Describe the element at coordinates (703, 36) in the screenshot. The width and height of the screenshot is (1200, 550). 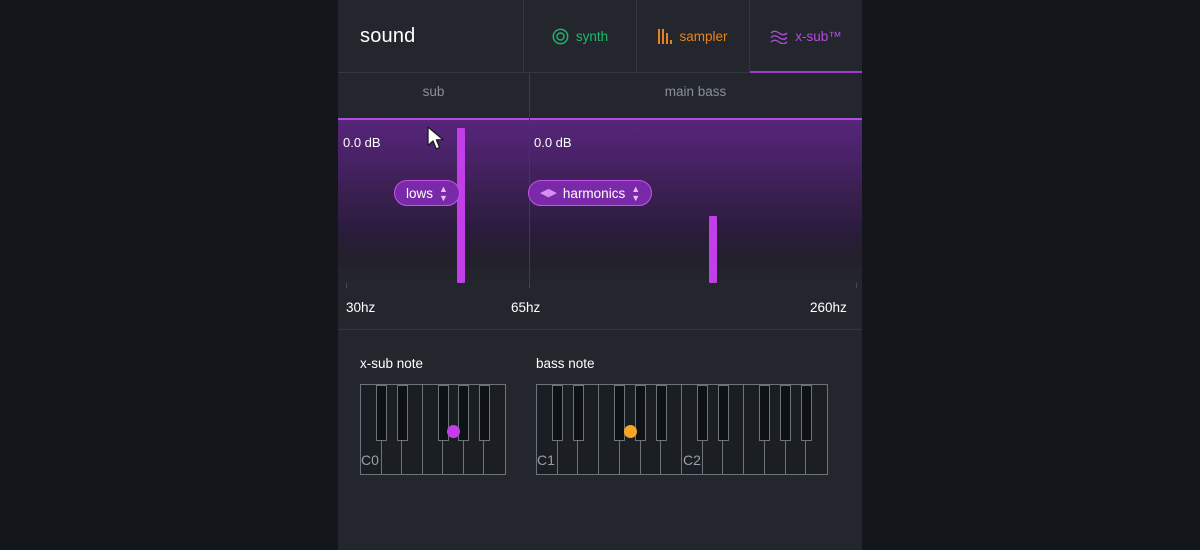
I see `tab-sampler-label: sampler` at that location.